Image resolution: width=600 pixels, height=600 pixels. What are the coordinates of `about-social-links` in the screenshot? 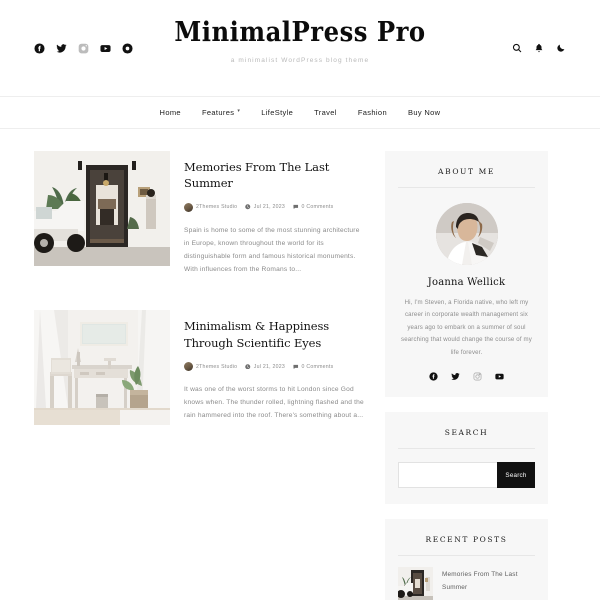 It's located at (466, 377).